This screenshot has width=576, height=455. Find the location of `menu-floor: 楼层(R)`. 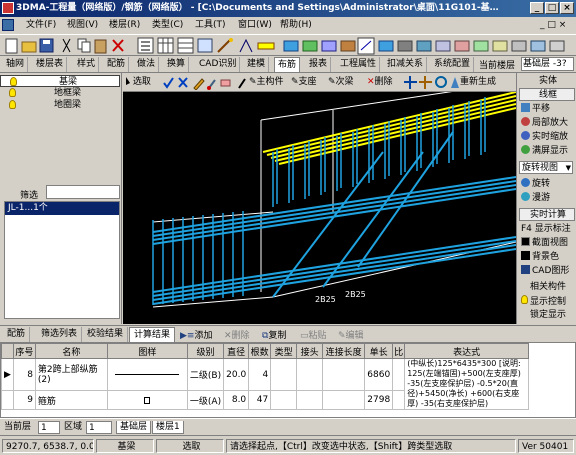

menu-floor: 楼层(R) is located at coordinates (124, 25).